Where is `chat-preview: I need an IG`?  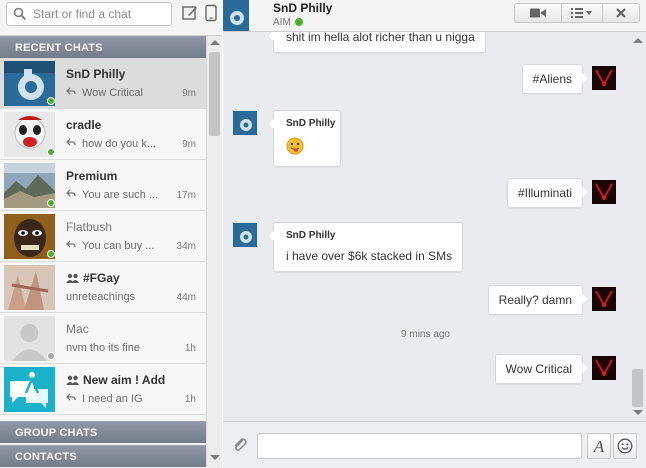 chat-preview: I need an IG is located at coordinates (116, 399).